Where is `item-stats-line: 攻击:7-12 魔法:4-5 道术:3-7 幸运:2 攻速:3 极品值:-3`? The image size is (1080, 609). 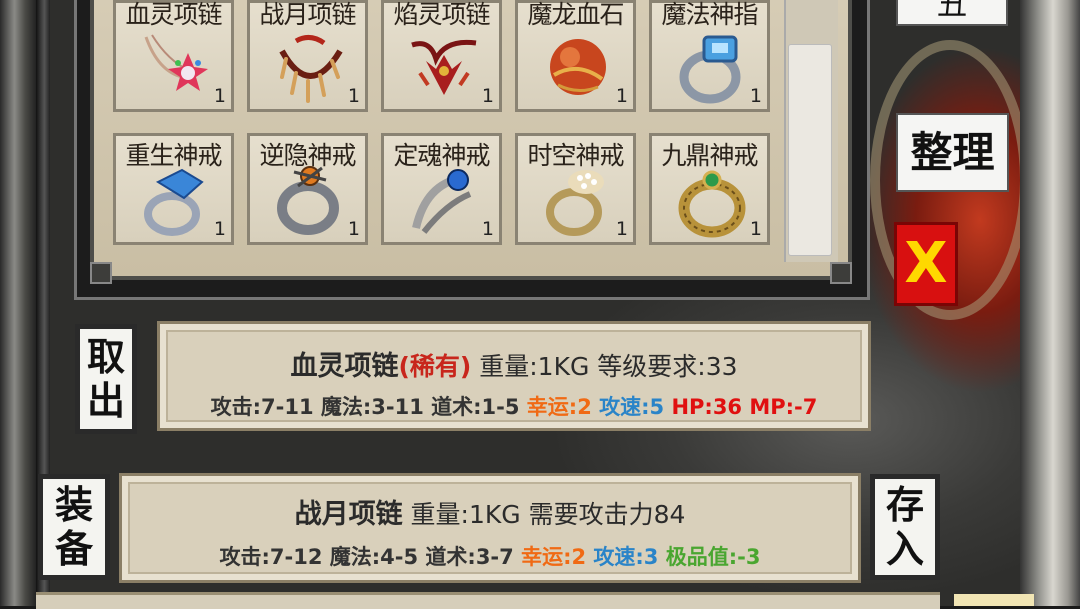 item-stats-line: 攻击:7-12 魔法:4-5 道术:3-7 幸运:2 攻速:3 极品值:-3 is located at coordinates (490, 556).